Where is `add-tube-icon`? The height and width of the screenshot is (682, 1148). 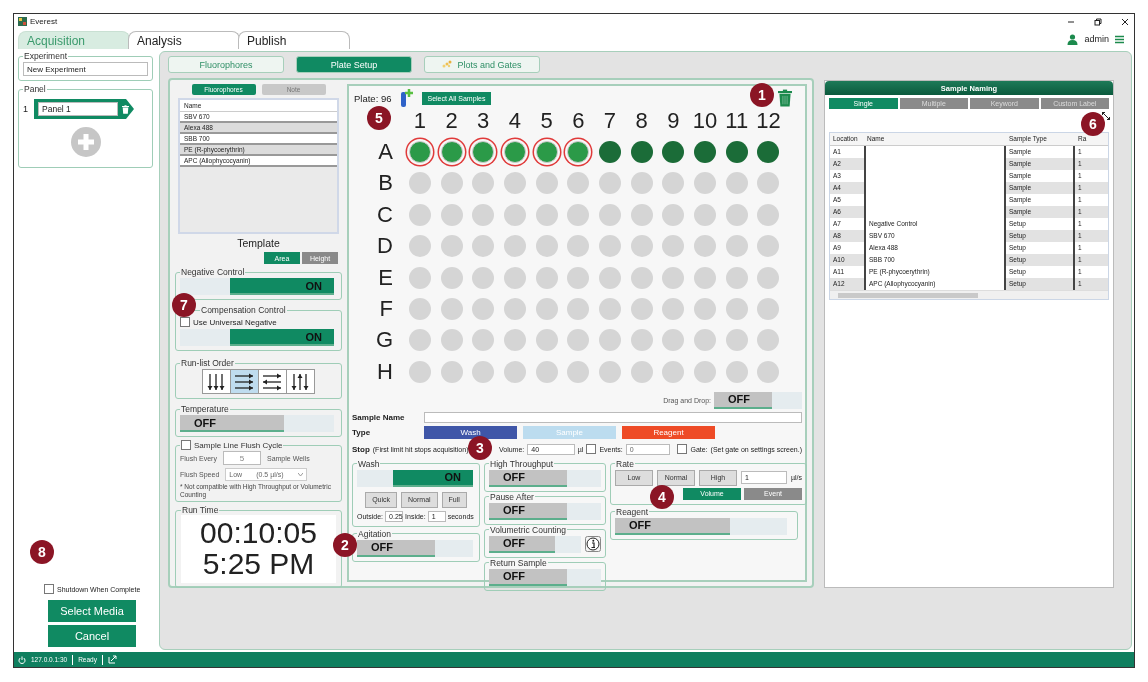
add-tube-icon is located at coordinates (406, 98).